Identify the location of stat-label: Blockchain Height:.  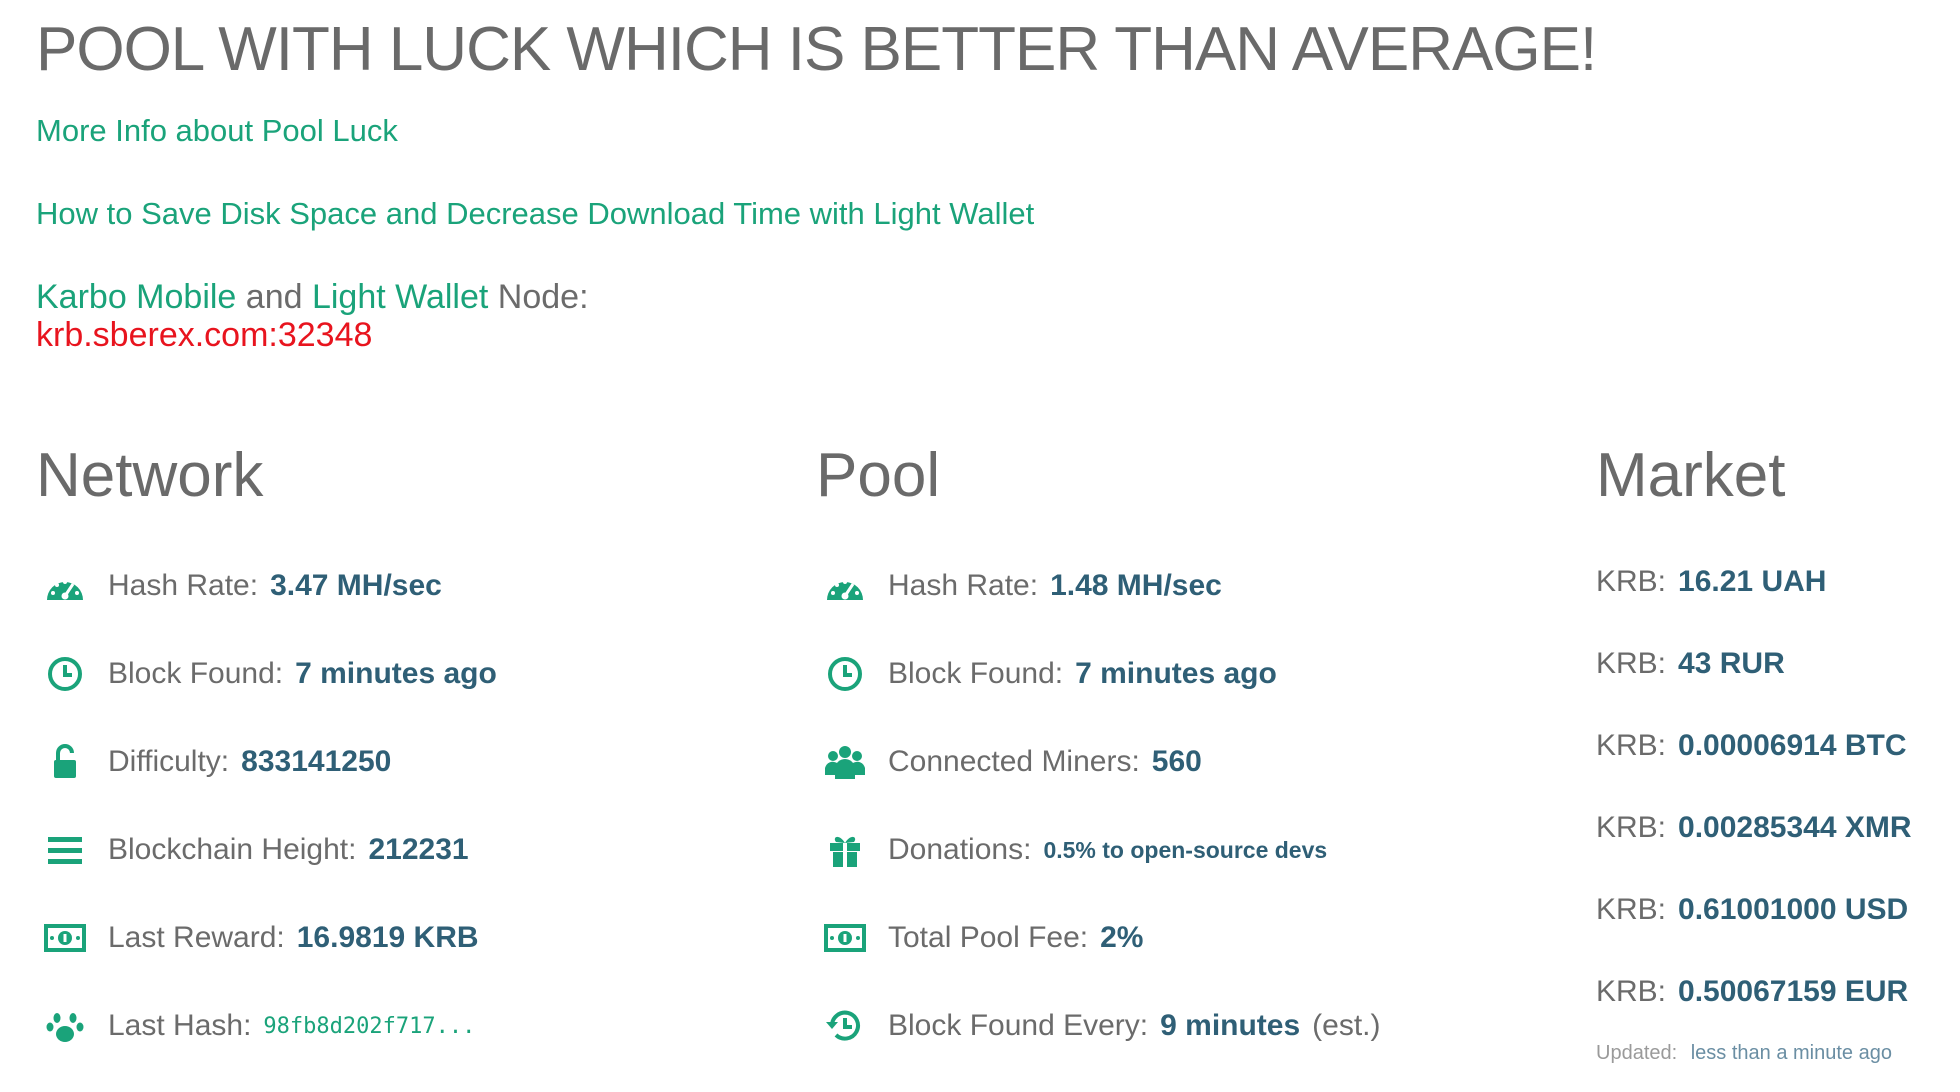
(232, 849).